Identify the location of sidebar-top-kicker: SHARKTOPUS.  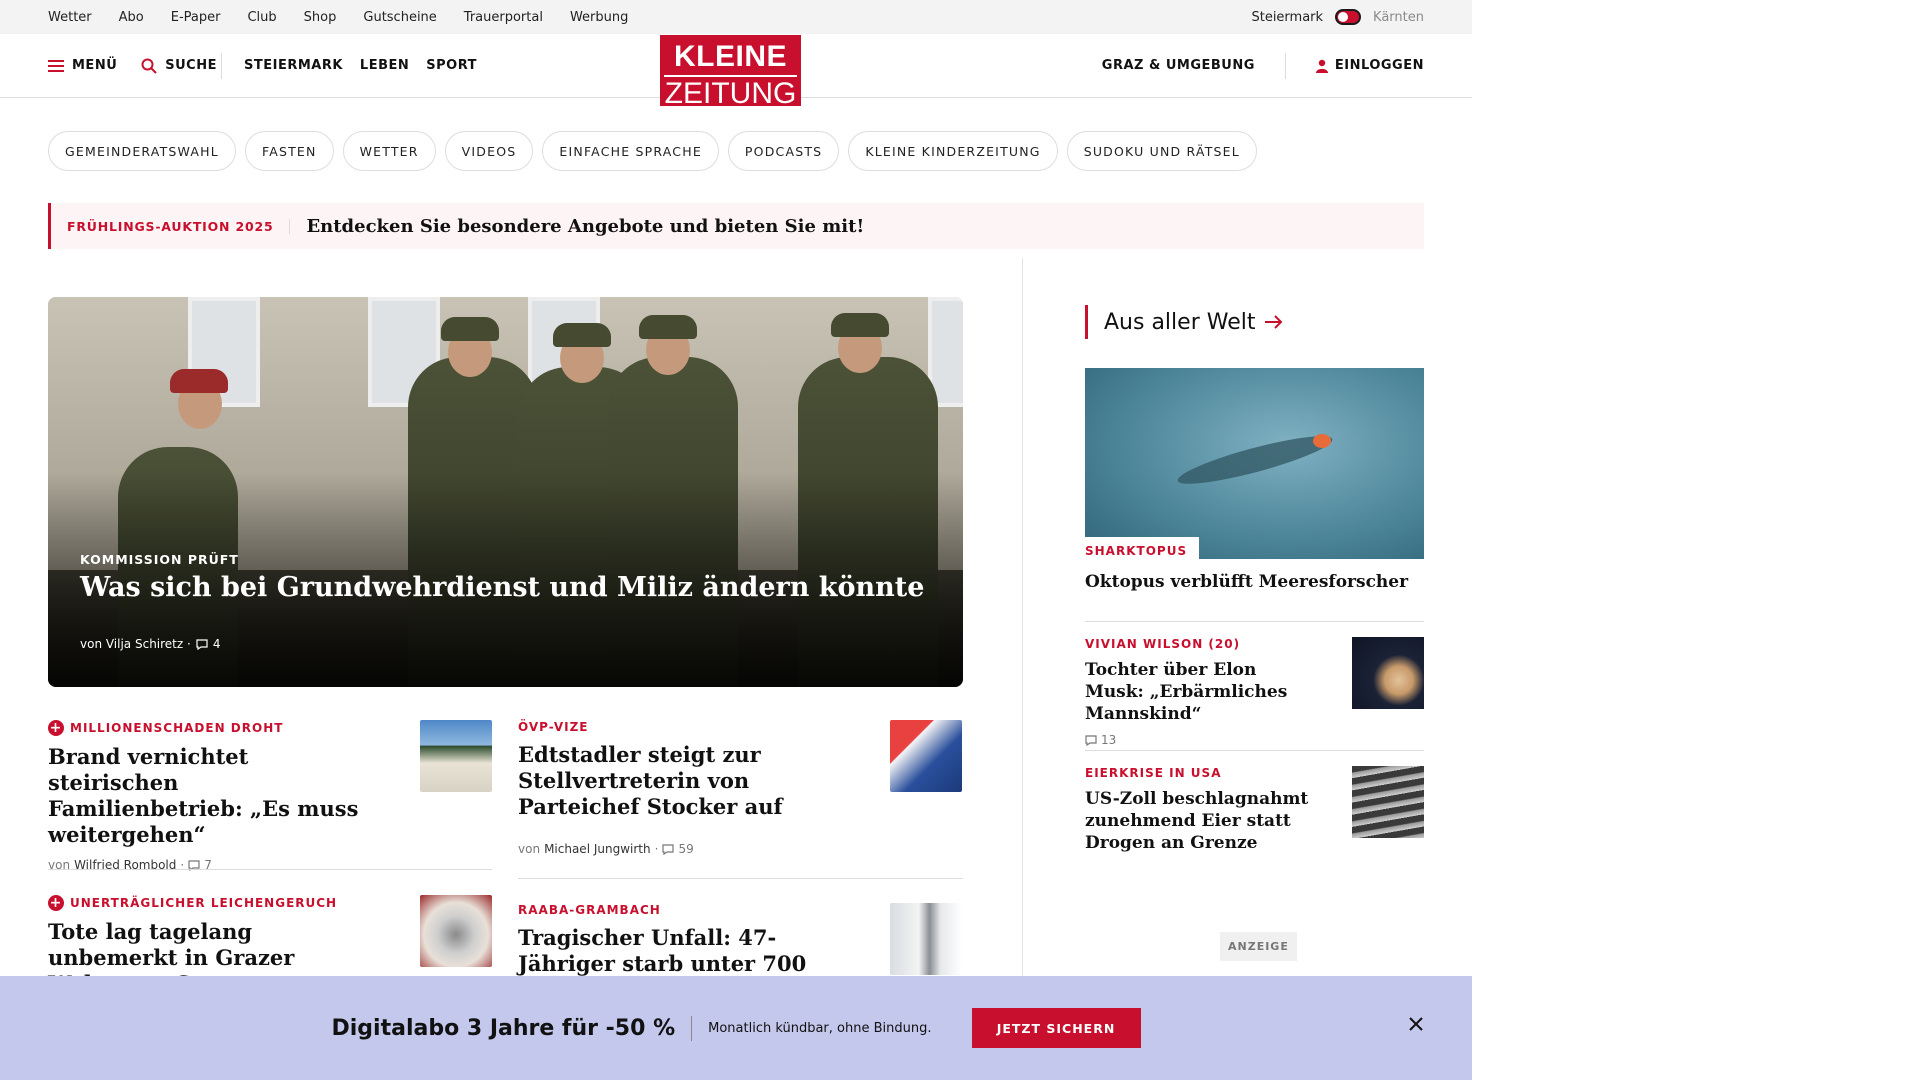
(1142, 549).